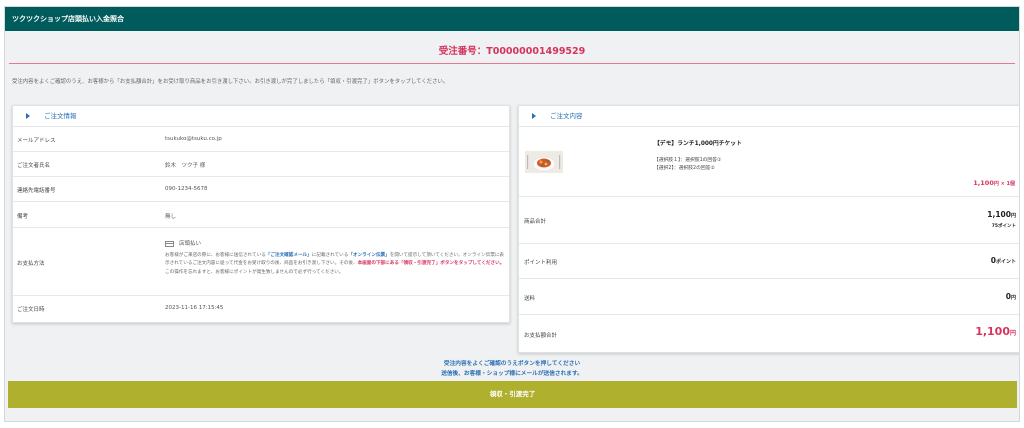  I want to click on email-label: メールアドレス, so click(36, 141).